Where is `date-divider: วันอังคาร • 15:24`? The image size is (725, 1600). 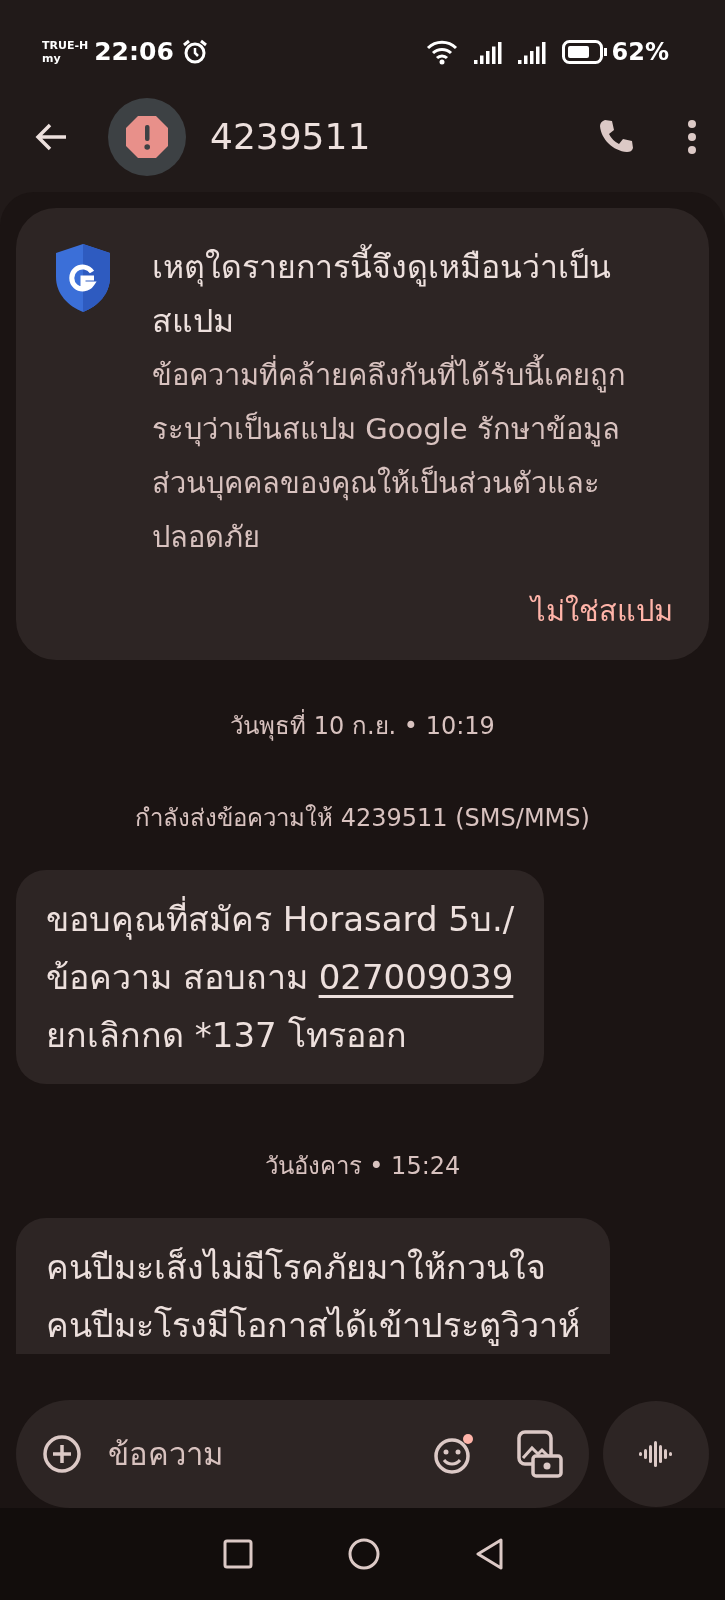 date-divider: วันอังคาร • 15:24 is located at coordinates (362, 1166).